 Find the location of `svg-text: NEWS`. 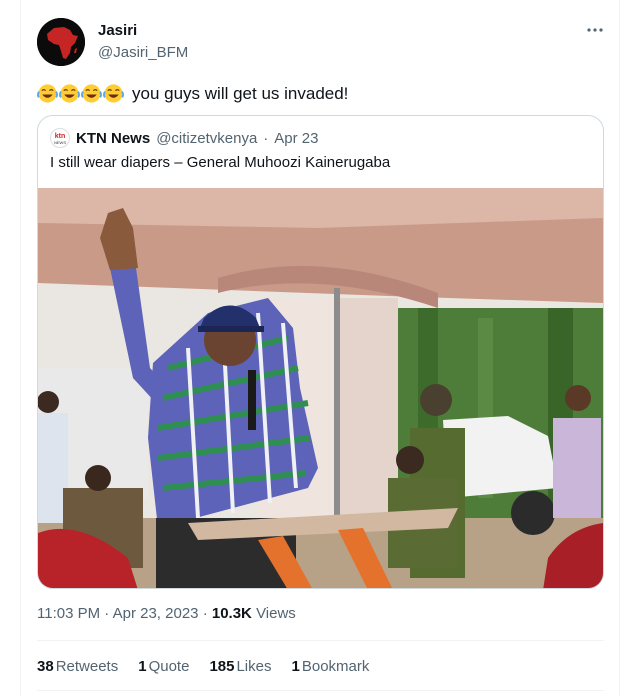

svg-text: NEWS is located at coordinates (60, 142).